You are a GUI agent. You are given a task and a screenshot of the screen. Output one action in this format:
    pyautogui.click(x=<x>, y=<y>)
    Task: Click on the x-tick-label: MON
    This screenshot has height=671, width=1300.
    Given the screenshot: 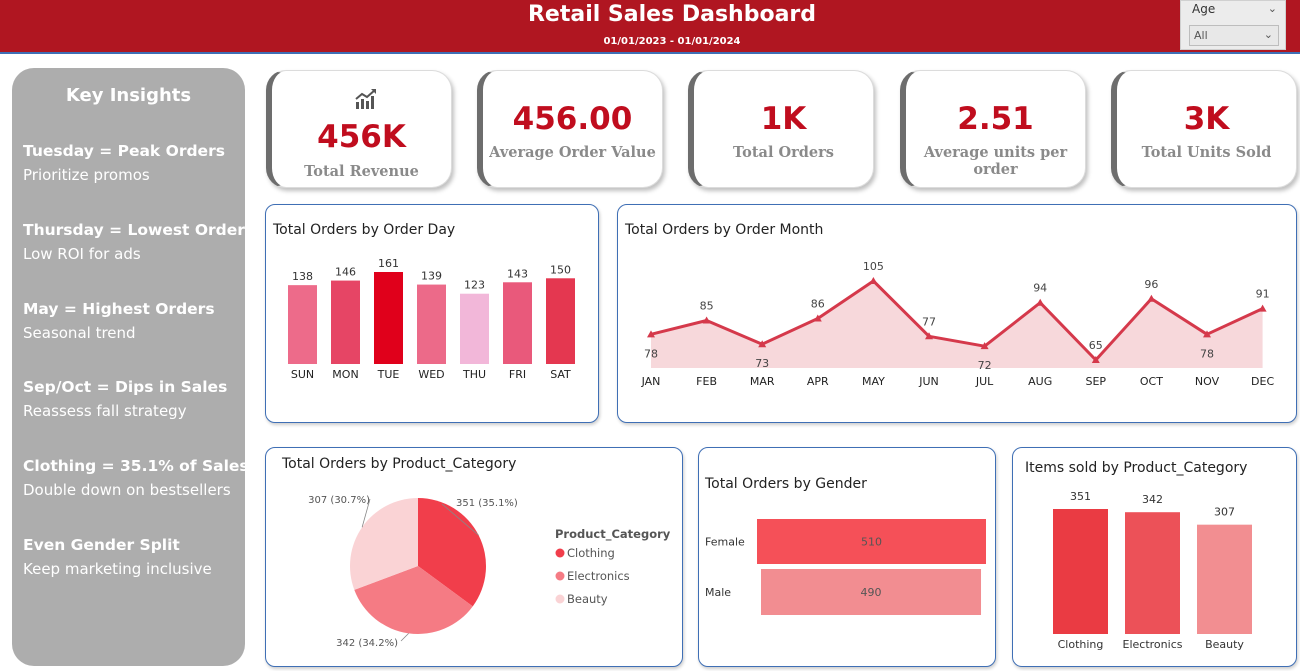 What is the action you would take?
    pyautogui.click(x=345, y=374)
    